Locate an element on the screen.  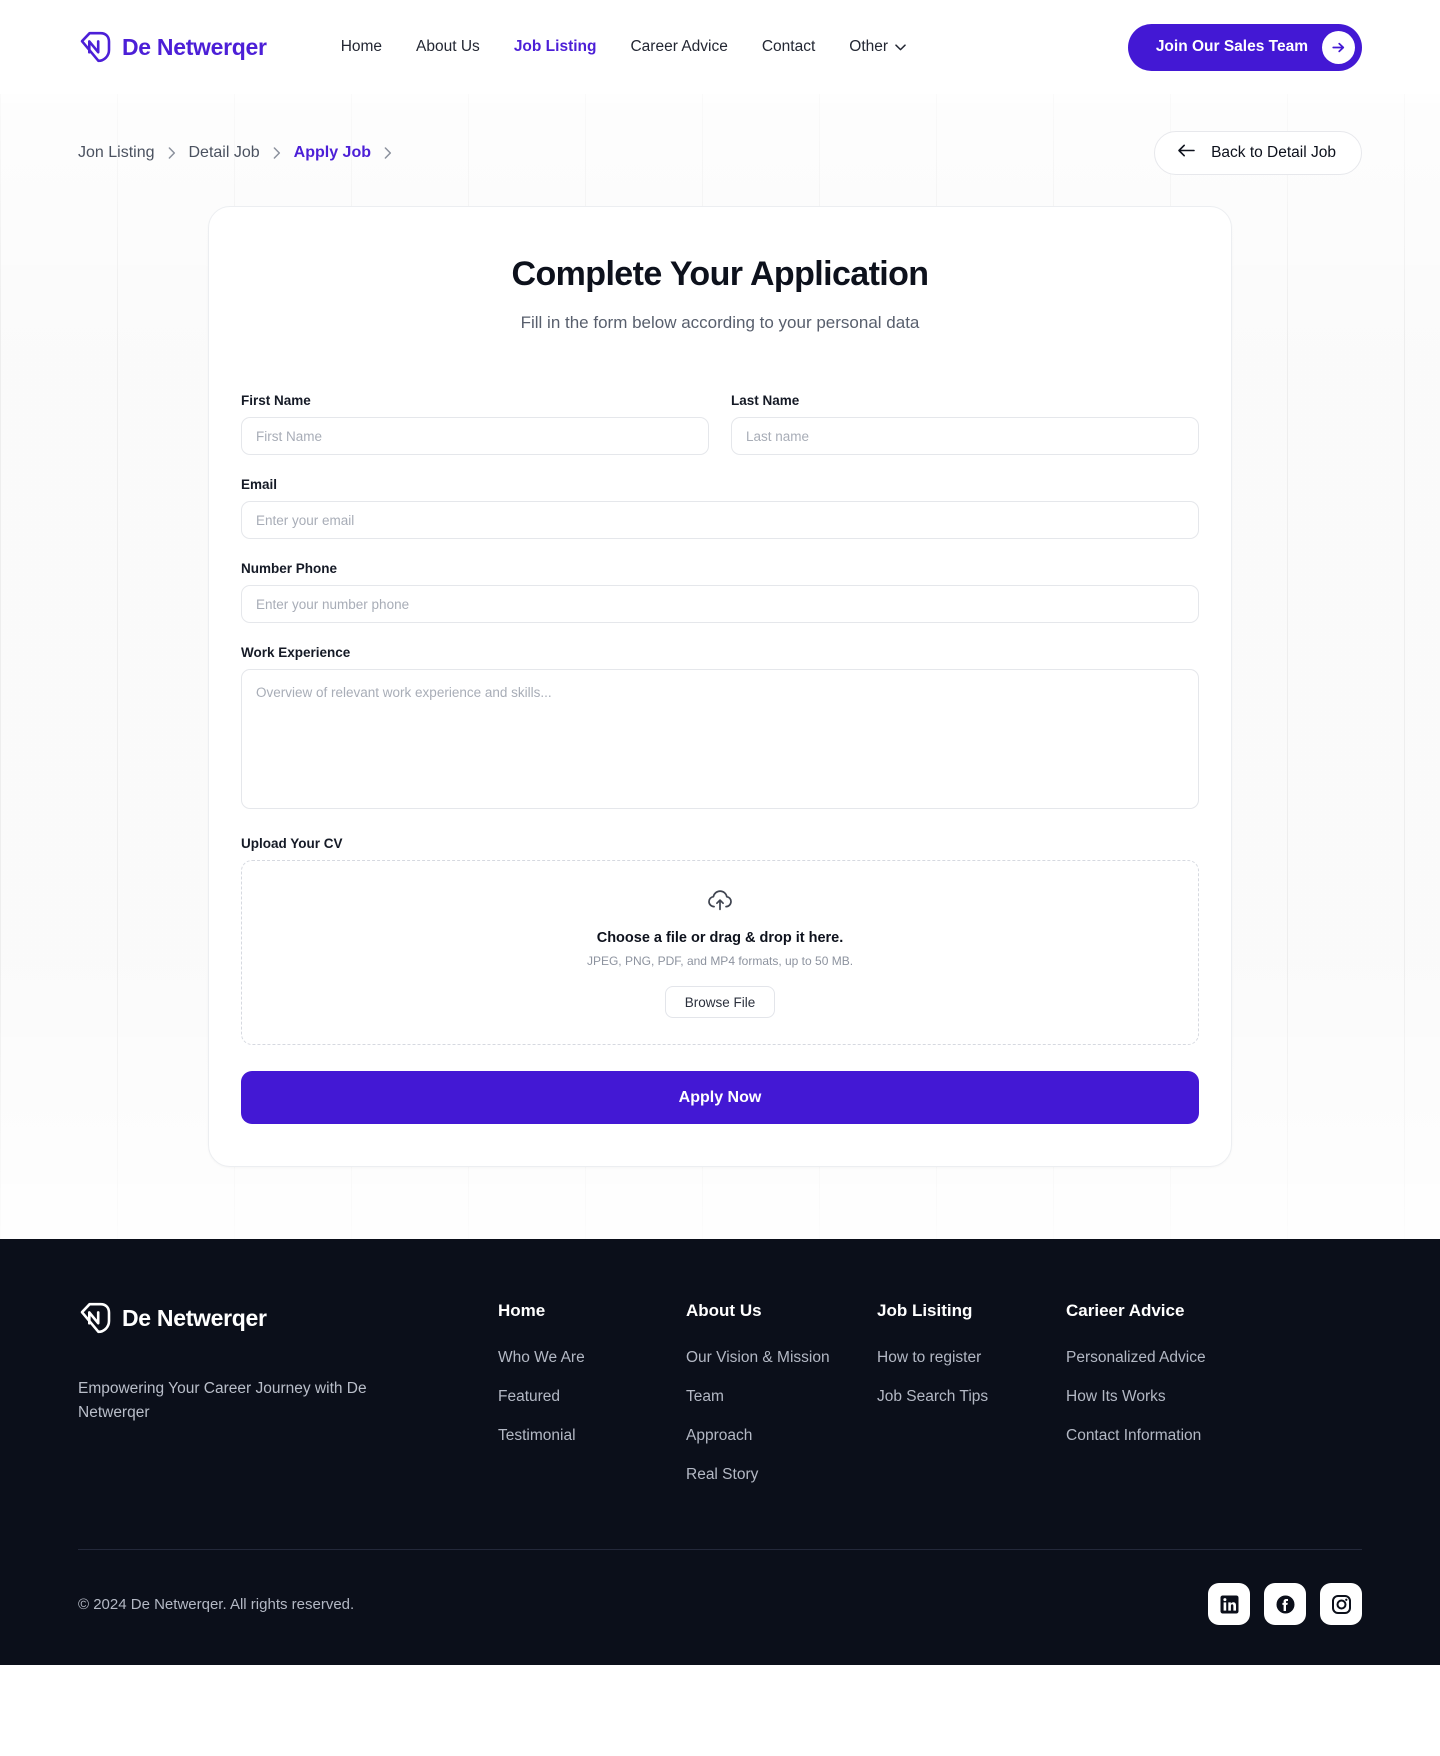
page-title: Complete Your Application is located at coordinates (720, 274).